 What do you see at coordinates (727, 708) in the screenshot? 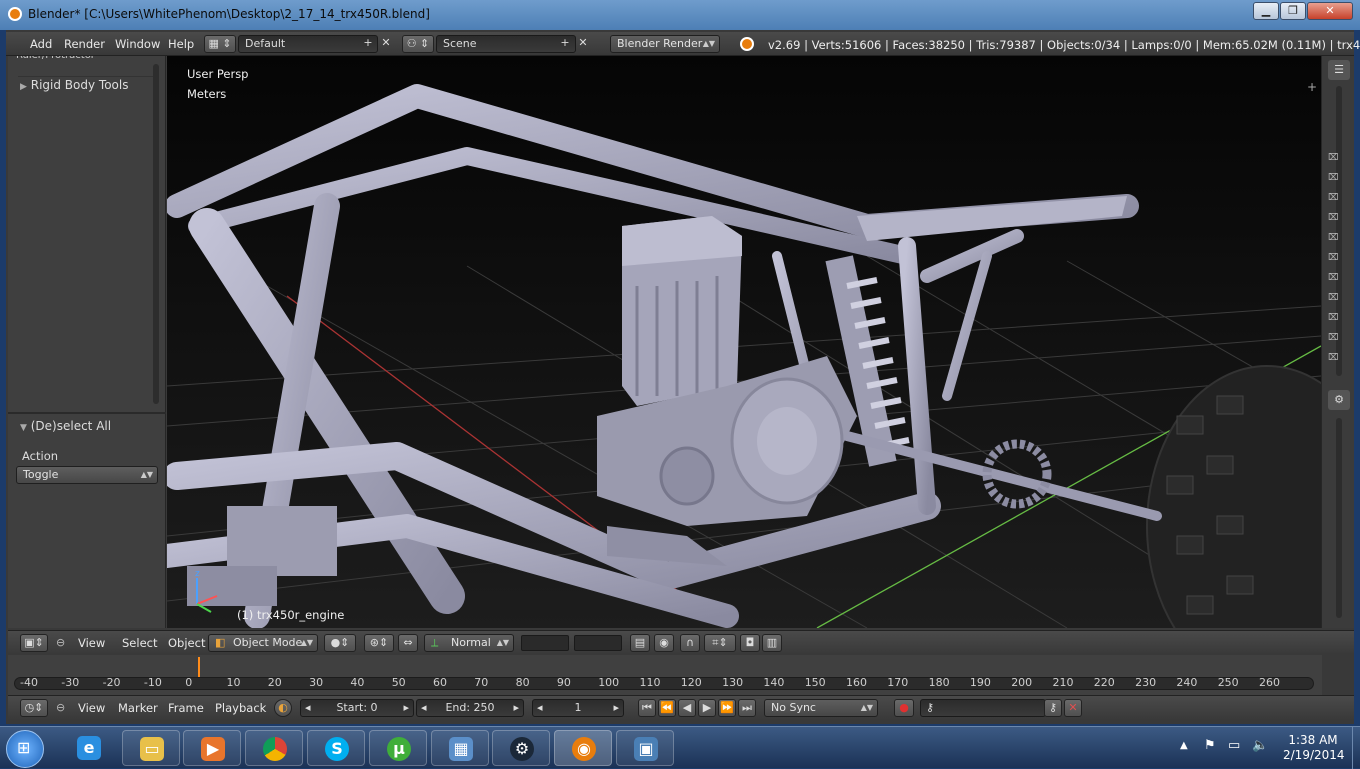
I see `next-keyframe-button: ⏩` at bounding box center [727, 708].